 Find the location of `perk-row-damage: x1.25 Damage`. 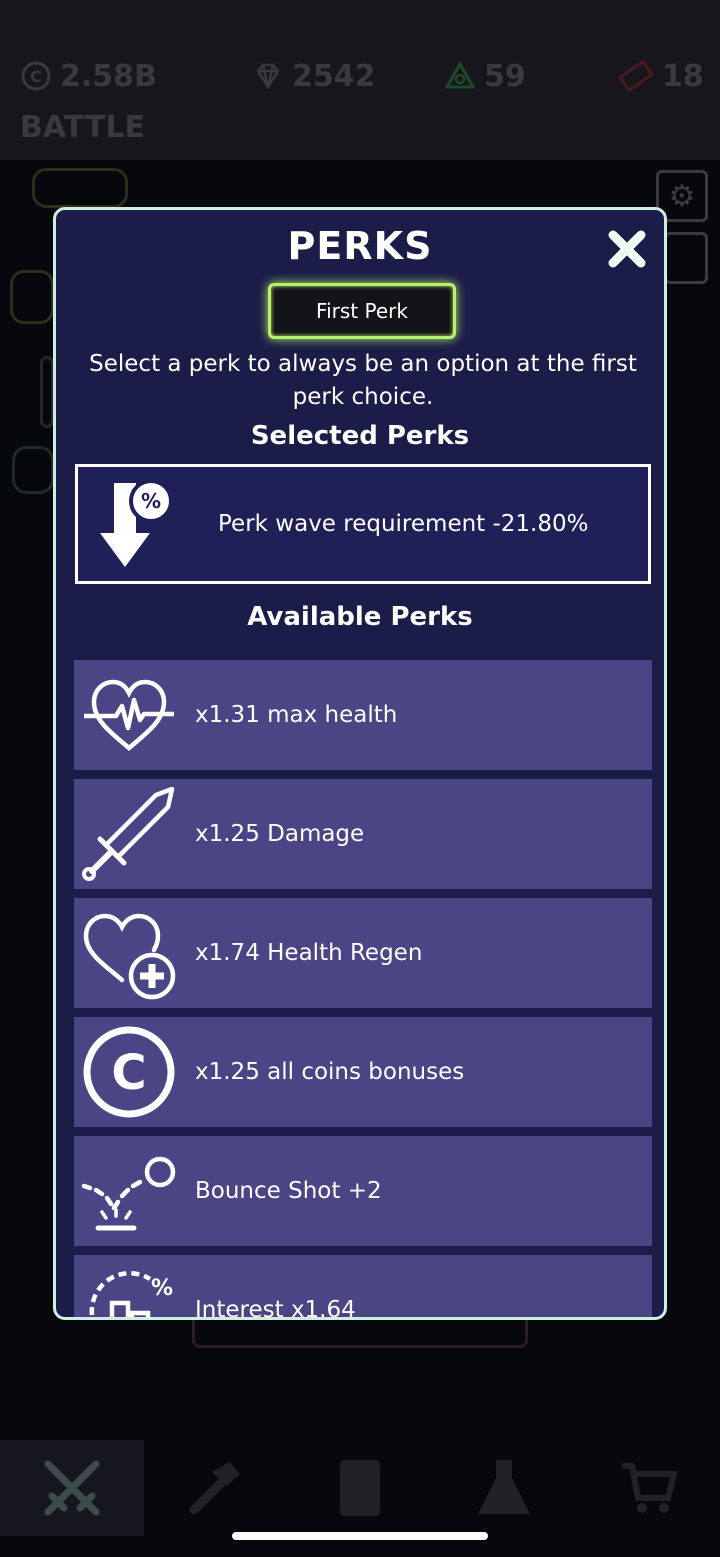

perk-row-damage: x1.25 Damage is located at coordinates (363, 834).